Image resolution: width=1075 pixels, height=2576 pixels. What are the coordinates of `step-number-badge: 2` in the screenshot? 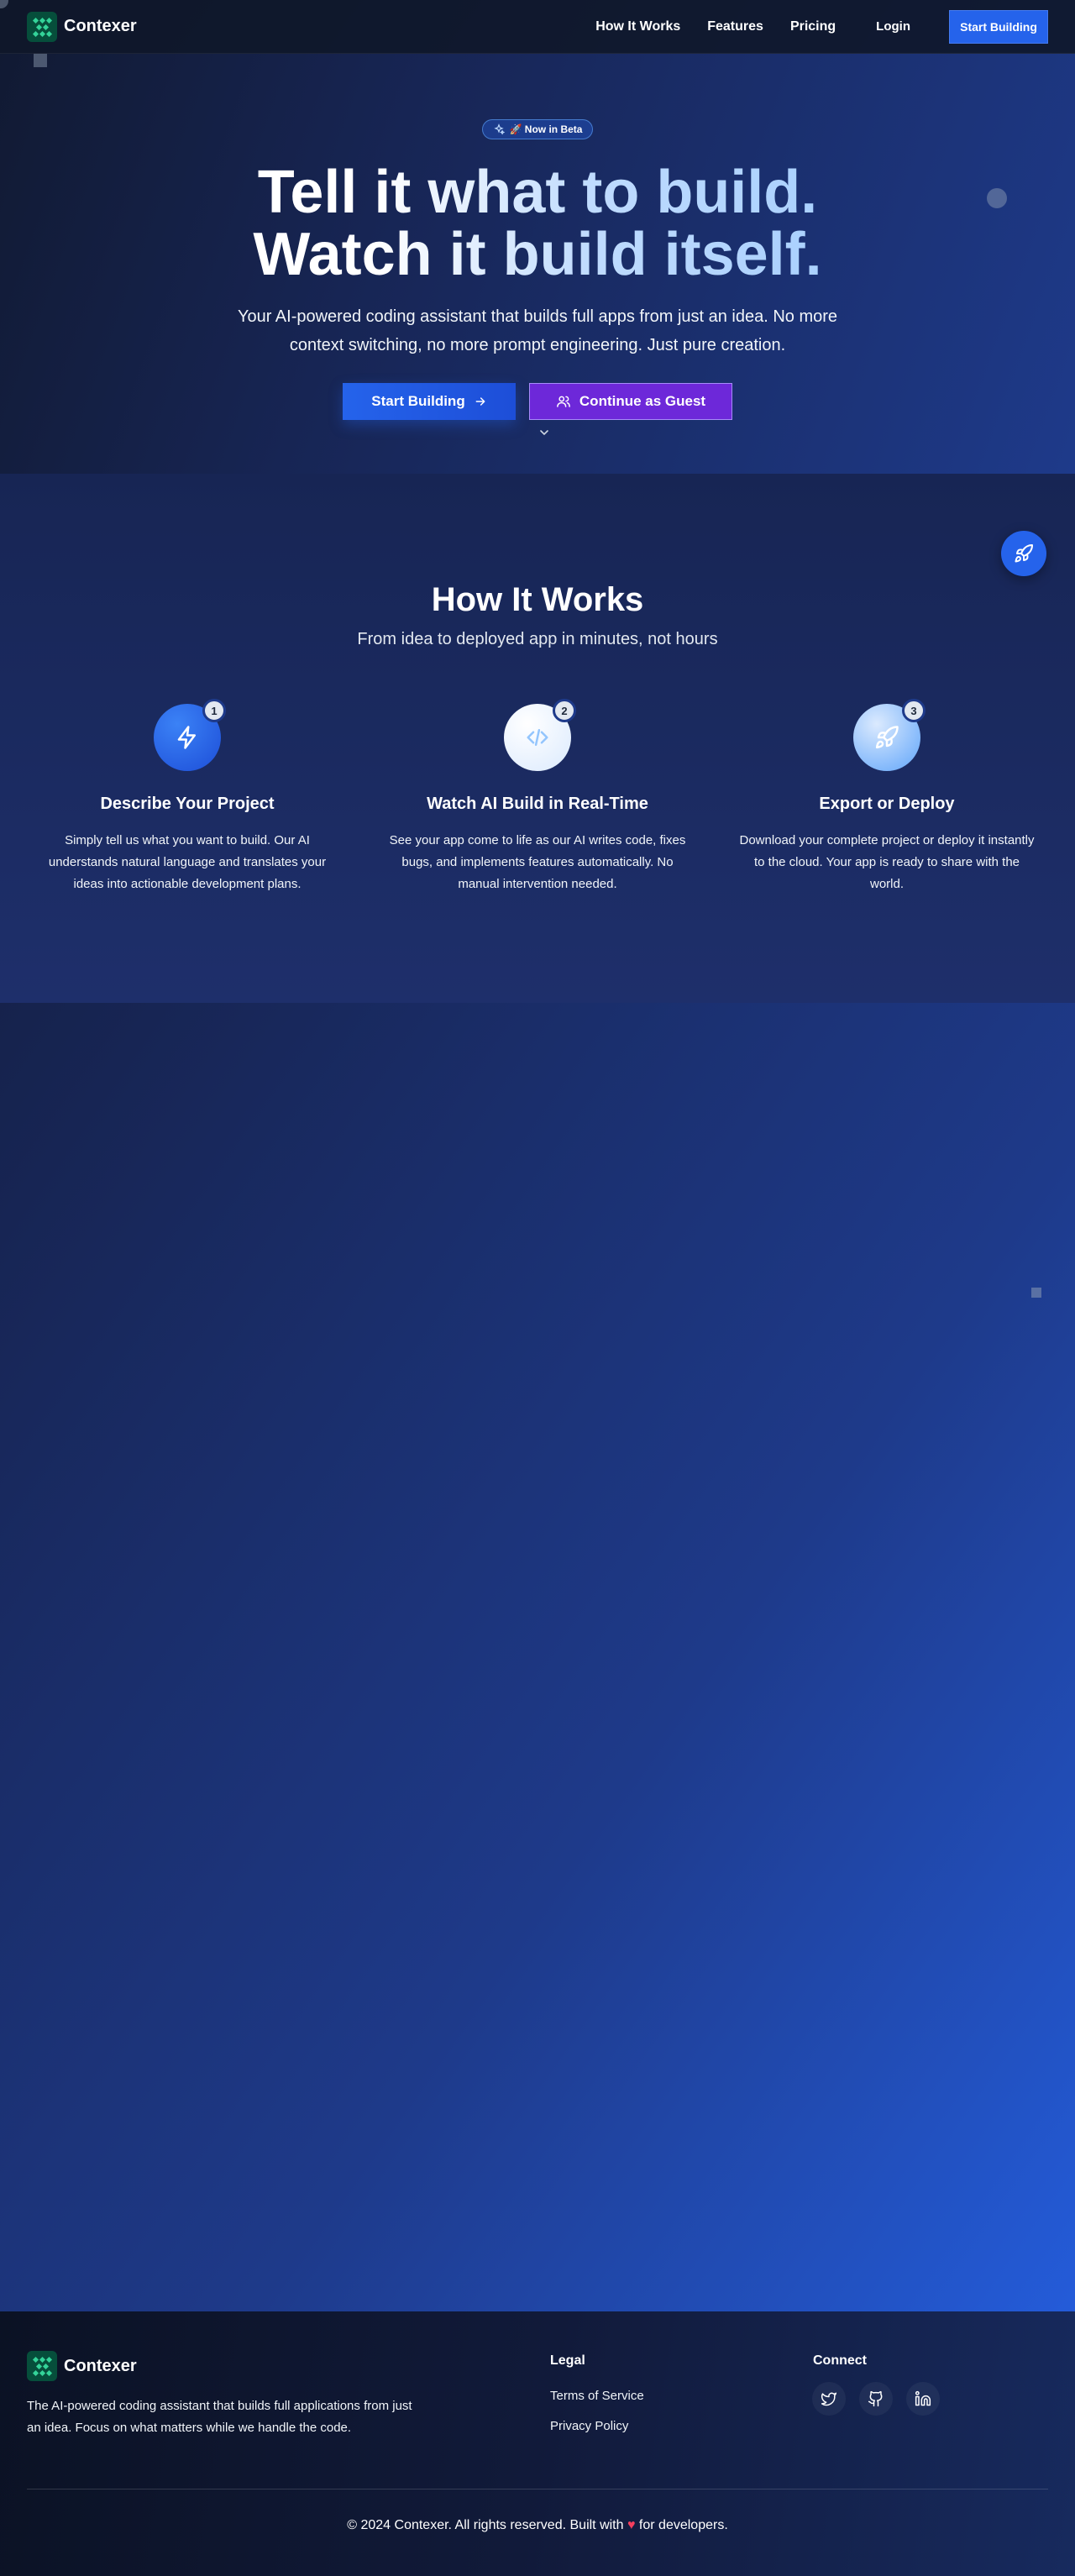 It's located at (564, 710).